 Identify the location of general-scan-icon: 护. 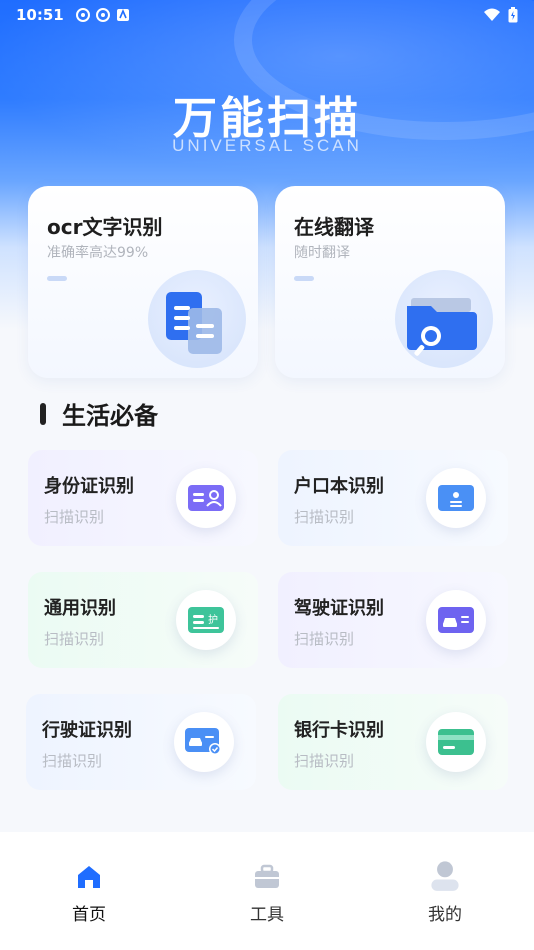
(206, 620).